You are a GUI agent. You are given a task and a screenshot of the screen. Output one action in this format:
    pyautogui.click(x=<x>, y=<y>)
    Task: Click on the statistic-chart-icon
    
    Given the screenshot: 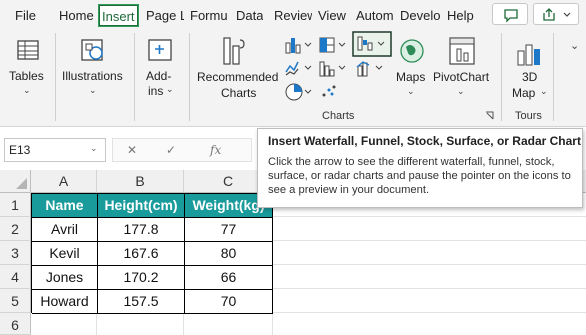 What is the action you would take?
    pyautogui.click(x=334, y=68)
    